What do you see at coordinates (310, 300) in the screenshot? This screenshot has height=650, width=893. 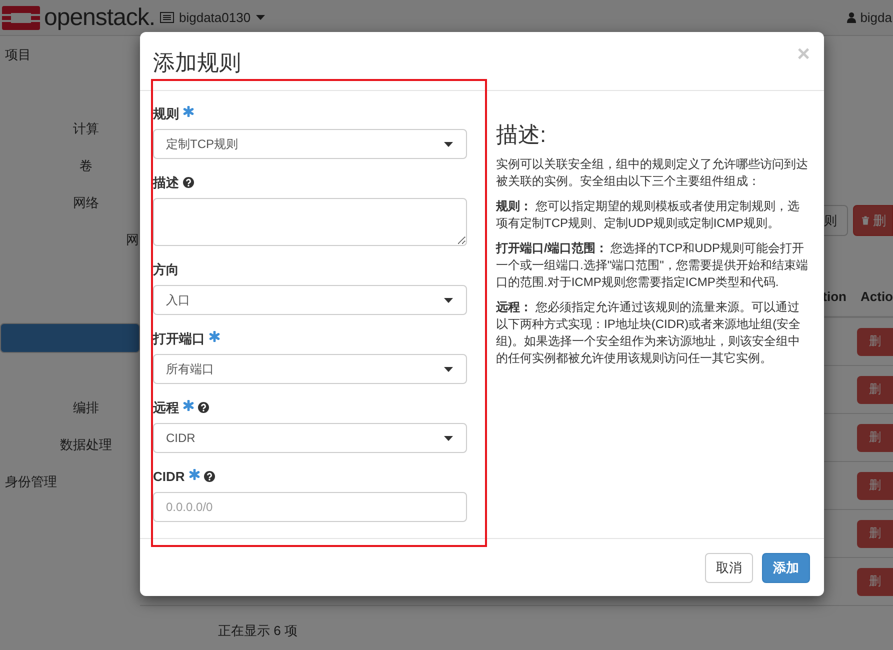 I see `dropdown: 入口` at bounding box center [310, 300].